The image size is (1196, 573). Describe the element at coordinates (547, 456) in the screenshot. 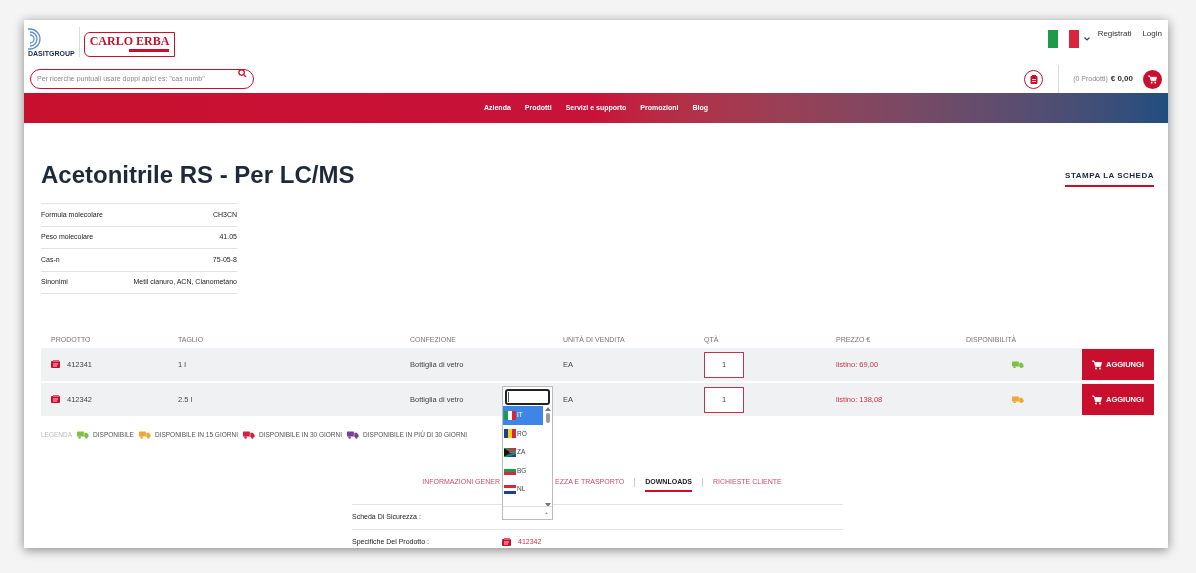

I see `scrollbar` at that location.